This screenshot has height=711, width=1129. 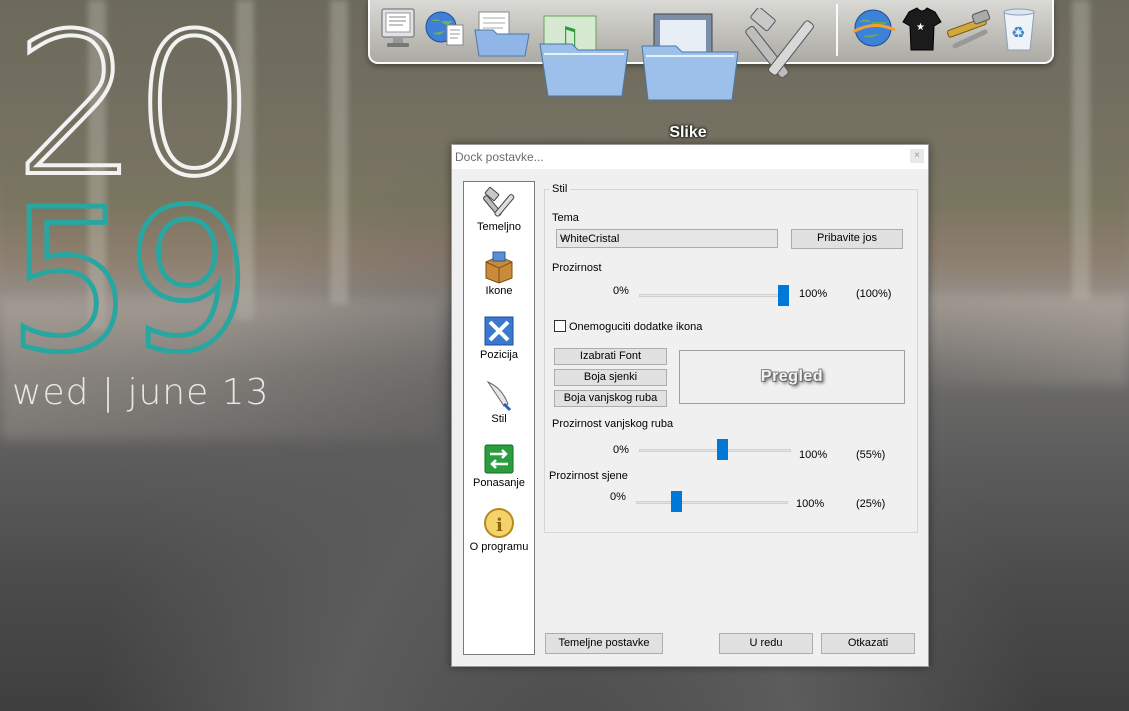 I want to click on dock-computer-icon, so click(x=398, y=29).